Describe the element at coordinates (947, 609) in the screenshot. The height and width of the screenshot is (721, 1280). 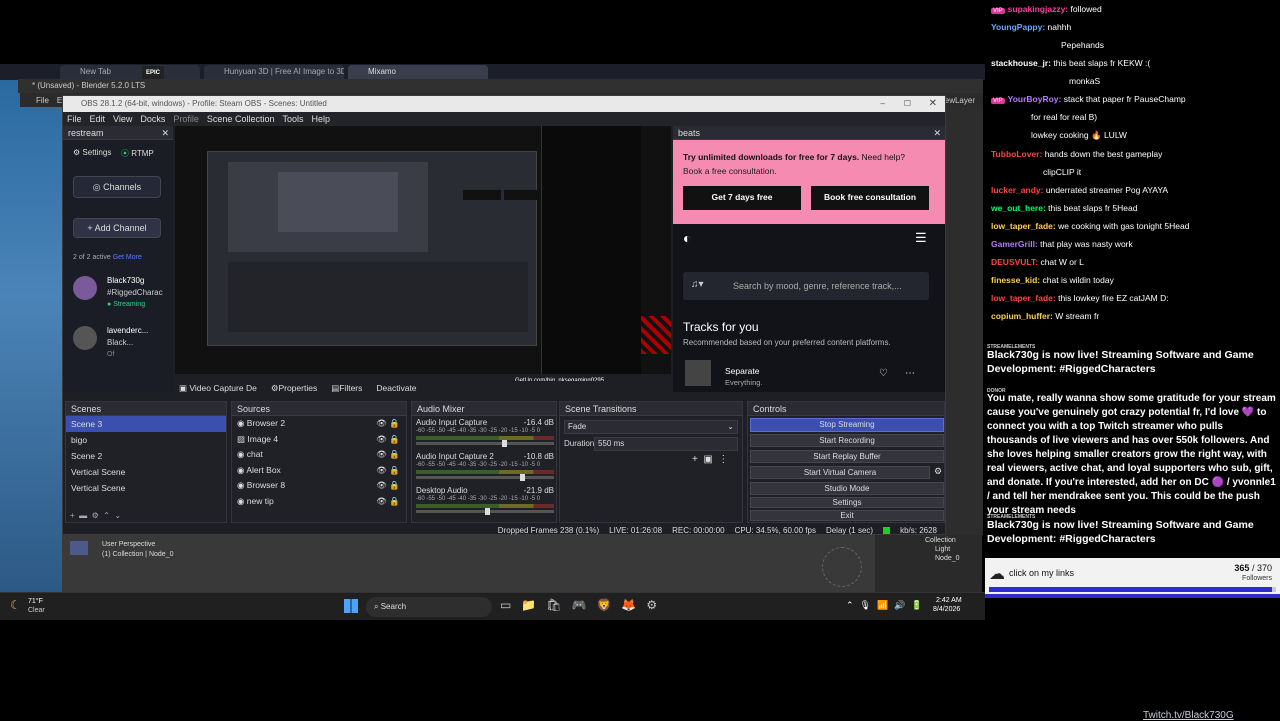
I see `clock-date: 8/4/2026` at that location.